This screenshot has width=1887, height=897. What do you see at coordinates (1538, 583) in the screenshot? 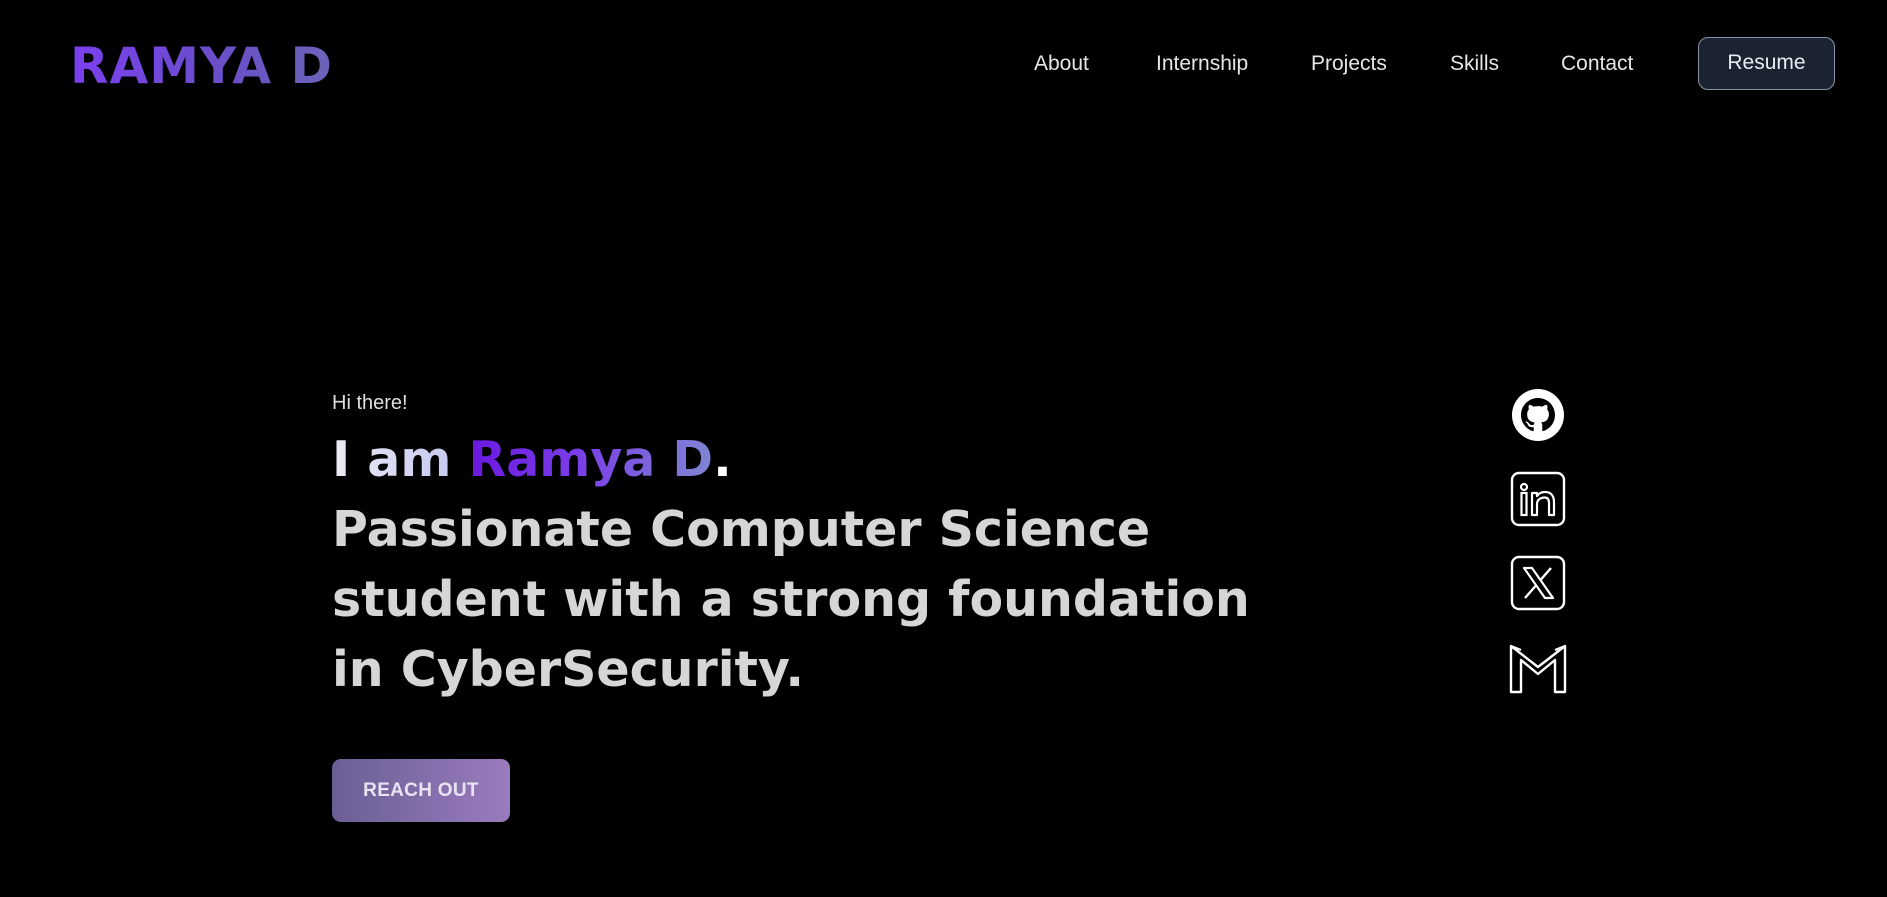
I see `x-icon` at bounding box center [1538, 583].